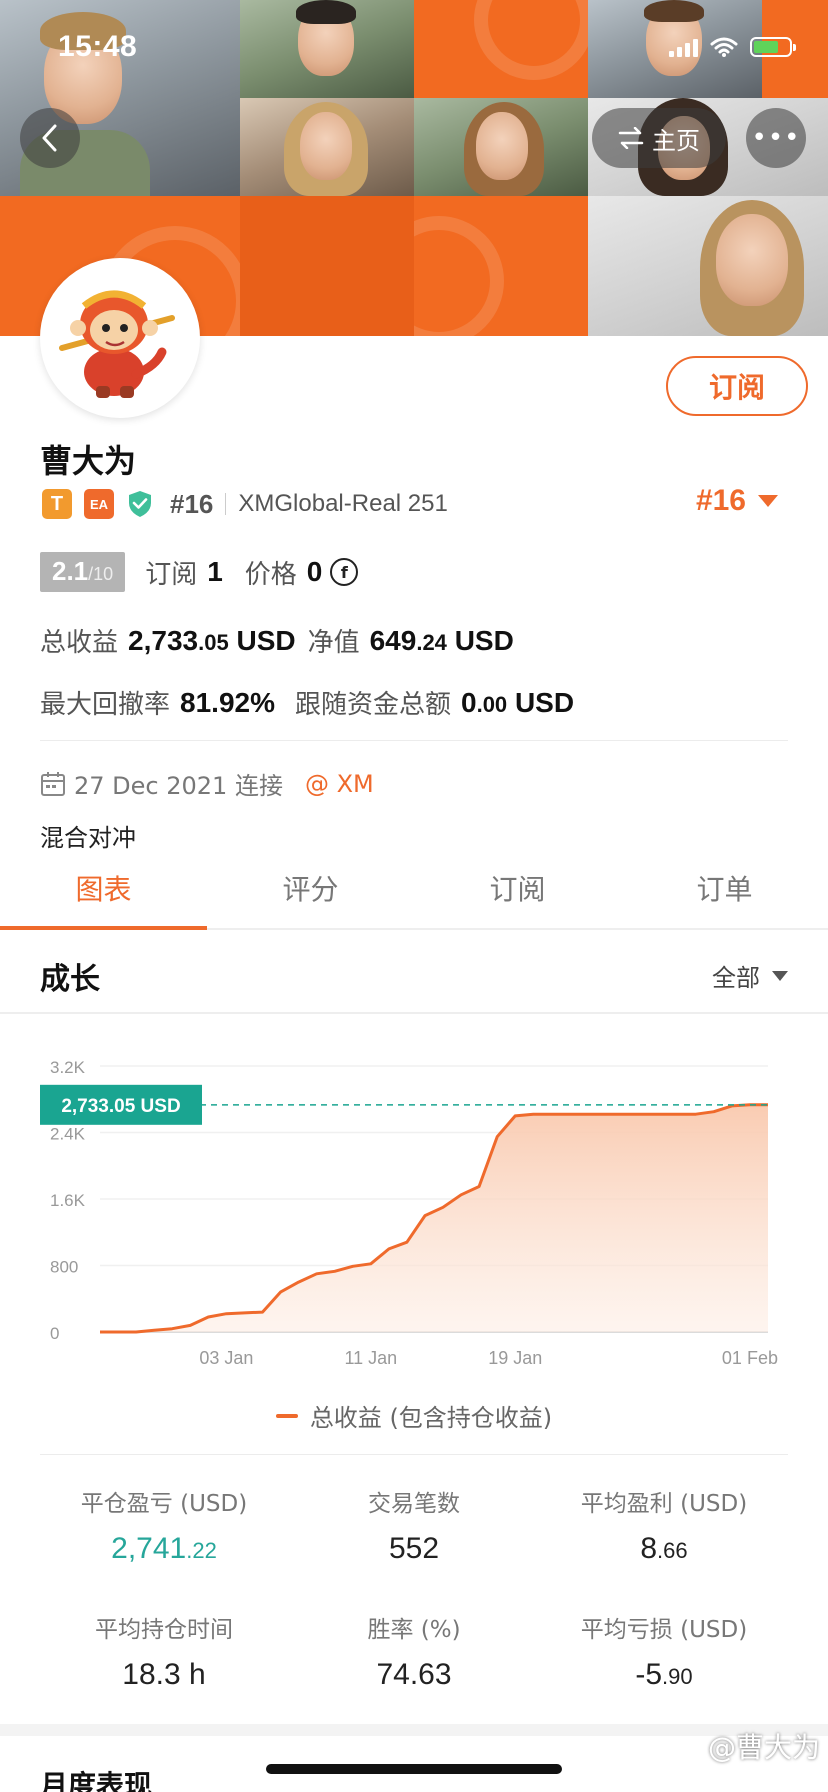  Describe the element at coordinates (664, 1548) in the screenshot. I see `stat-value: 8.66` at that location.